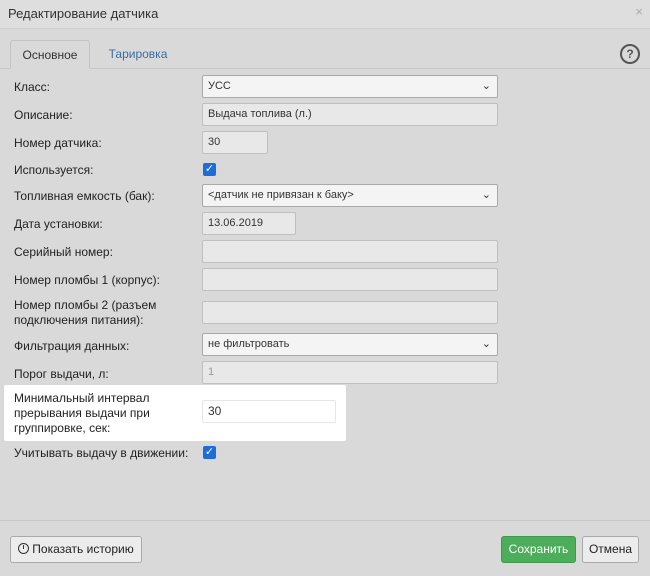 The width and height of the screenshot is (650, 576). What do you see at coordinates (350, 114) in the screenshot?
I see `description-input: Выдача топлива (л.)` at bounding box center [350, 114].